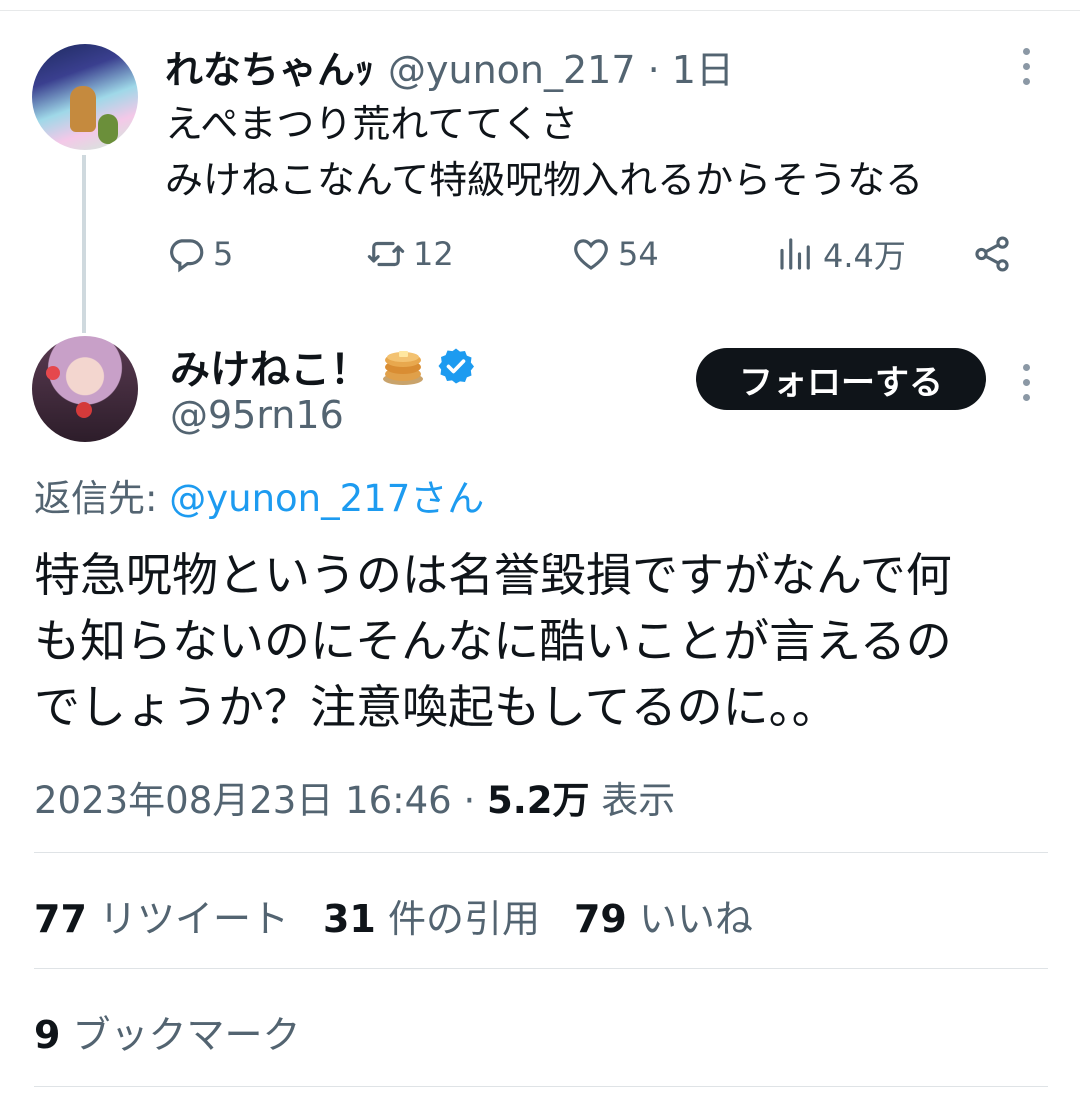 This screenshot has height=1095, width=1080. I want to click on quotes-stat: 31 件の引用, so click(431, 915).